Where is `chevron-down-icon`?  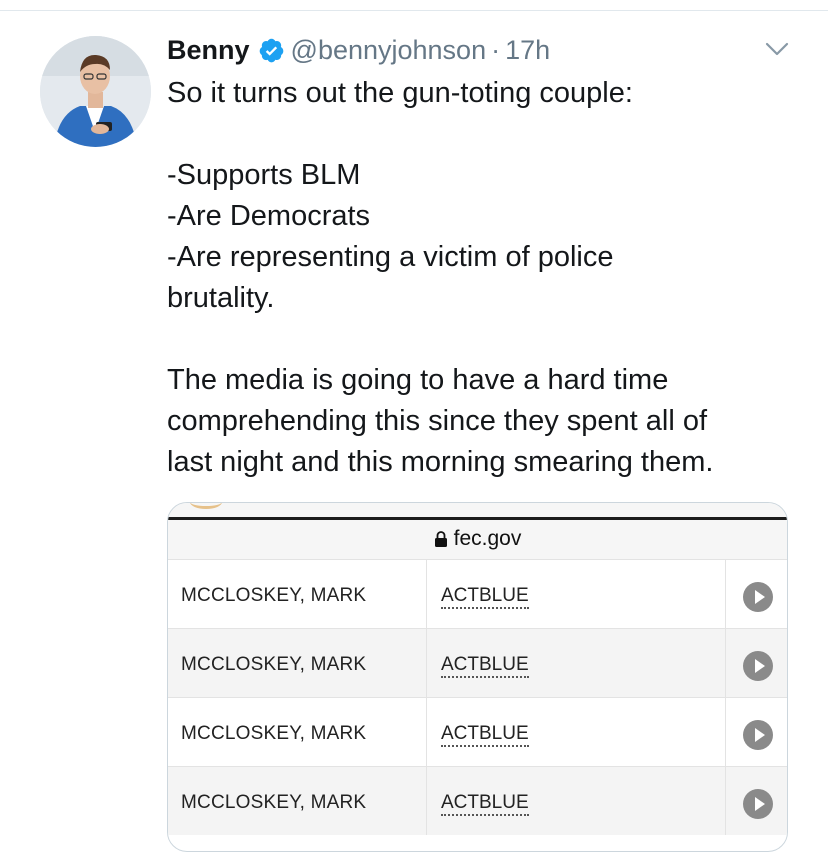
chevron-down-icon is located at coordinates (777, 49).